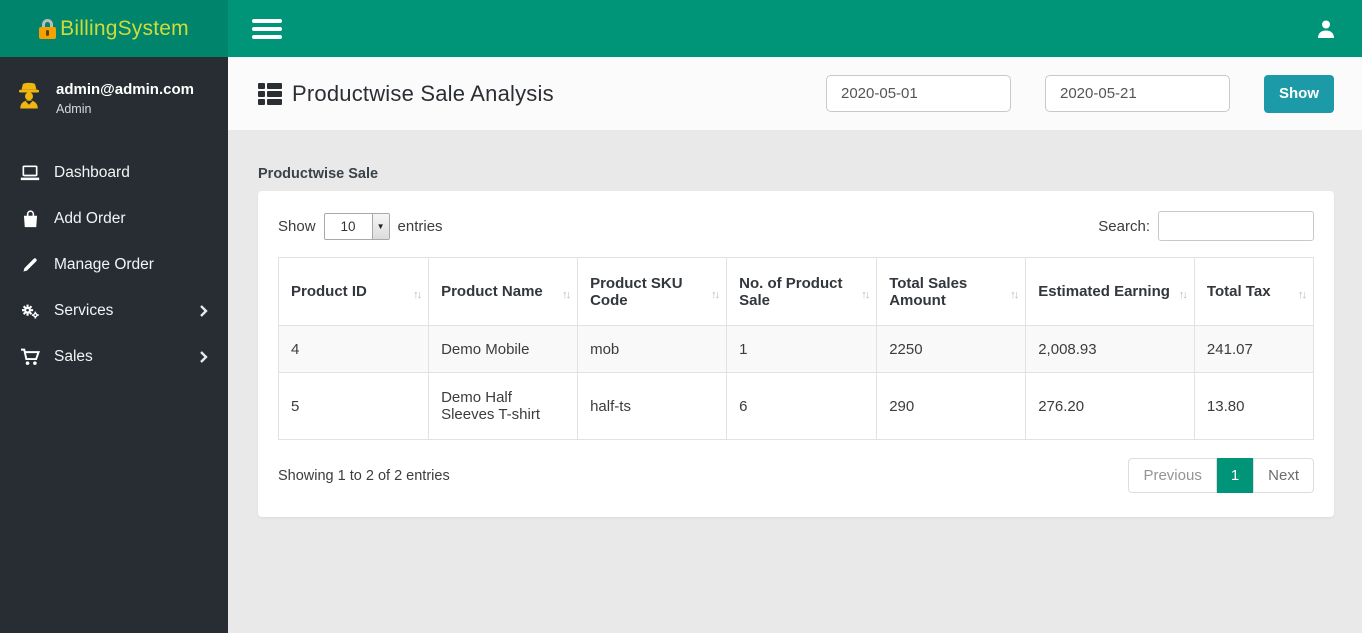  Describe the element at coordinates (30, 173) in the screenshot. I see `laptop-icon` at that location.